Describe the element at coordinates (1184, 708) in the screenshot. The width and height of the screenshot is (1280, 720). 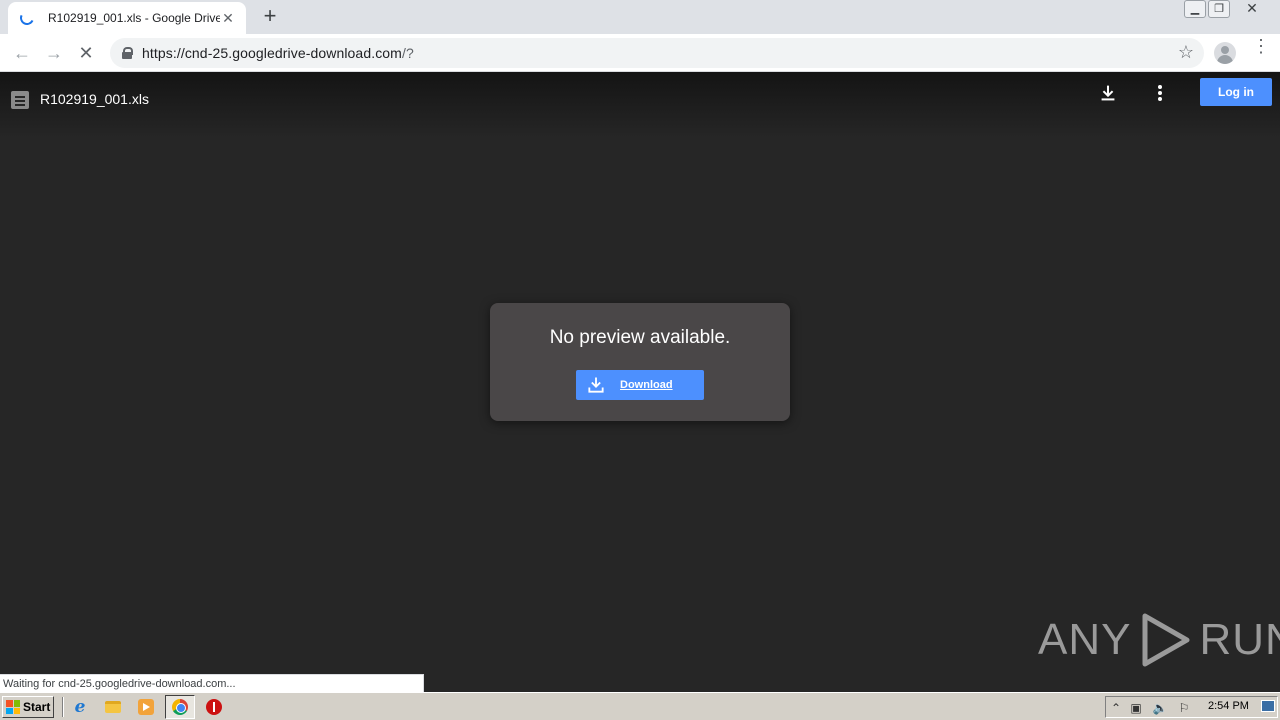
I see `action-center-flag-icon: ⚐` at that location.